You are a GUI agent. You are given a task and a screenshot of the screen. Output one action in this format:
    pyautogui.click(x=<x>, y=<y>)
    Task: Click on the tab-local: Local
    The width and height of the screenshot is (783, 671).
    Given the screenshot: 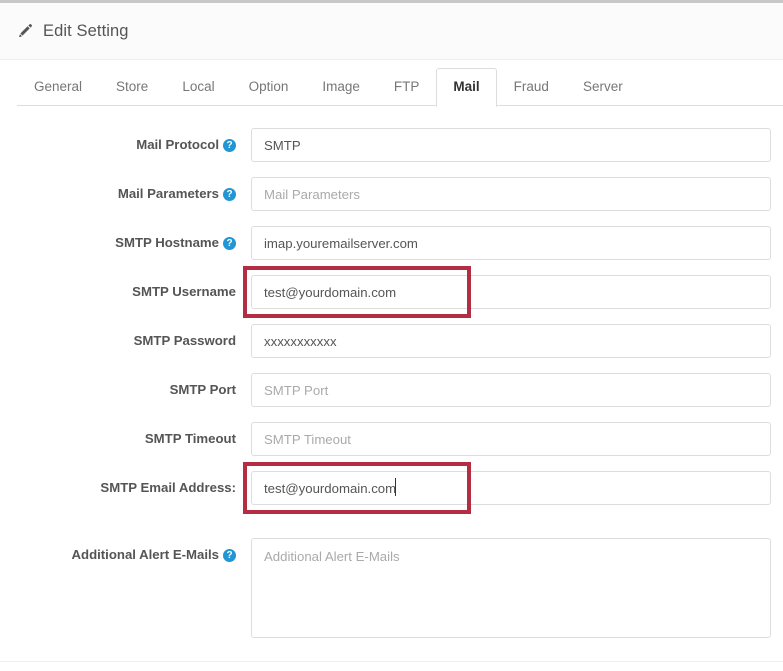 What is the action you would take?
    pyautogui.click(x=198, y=87)
    